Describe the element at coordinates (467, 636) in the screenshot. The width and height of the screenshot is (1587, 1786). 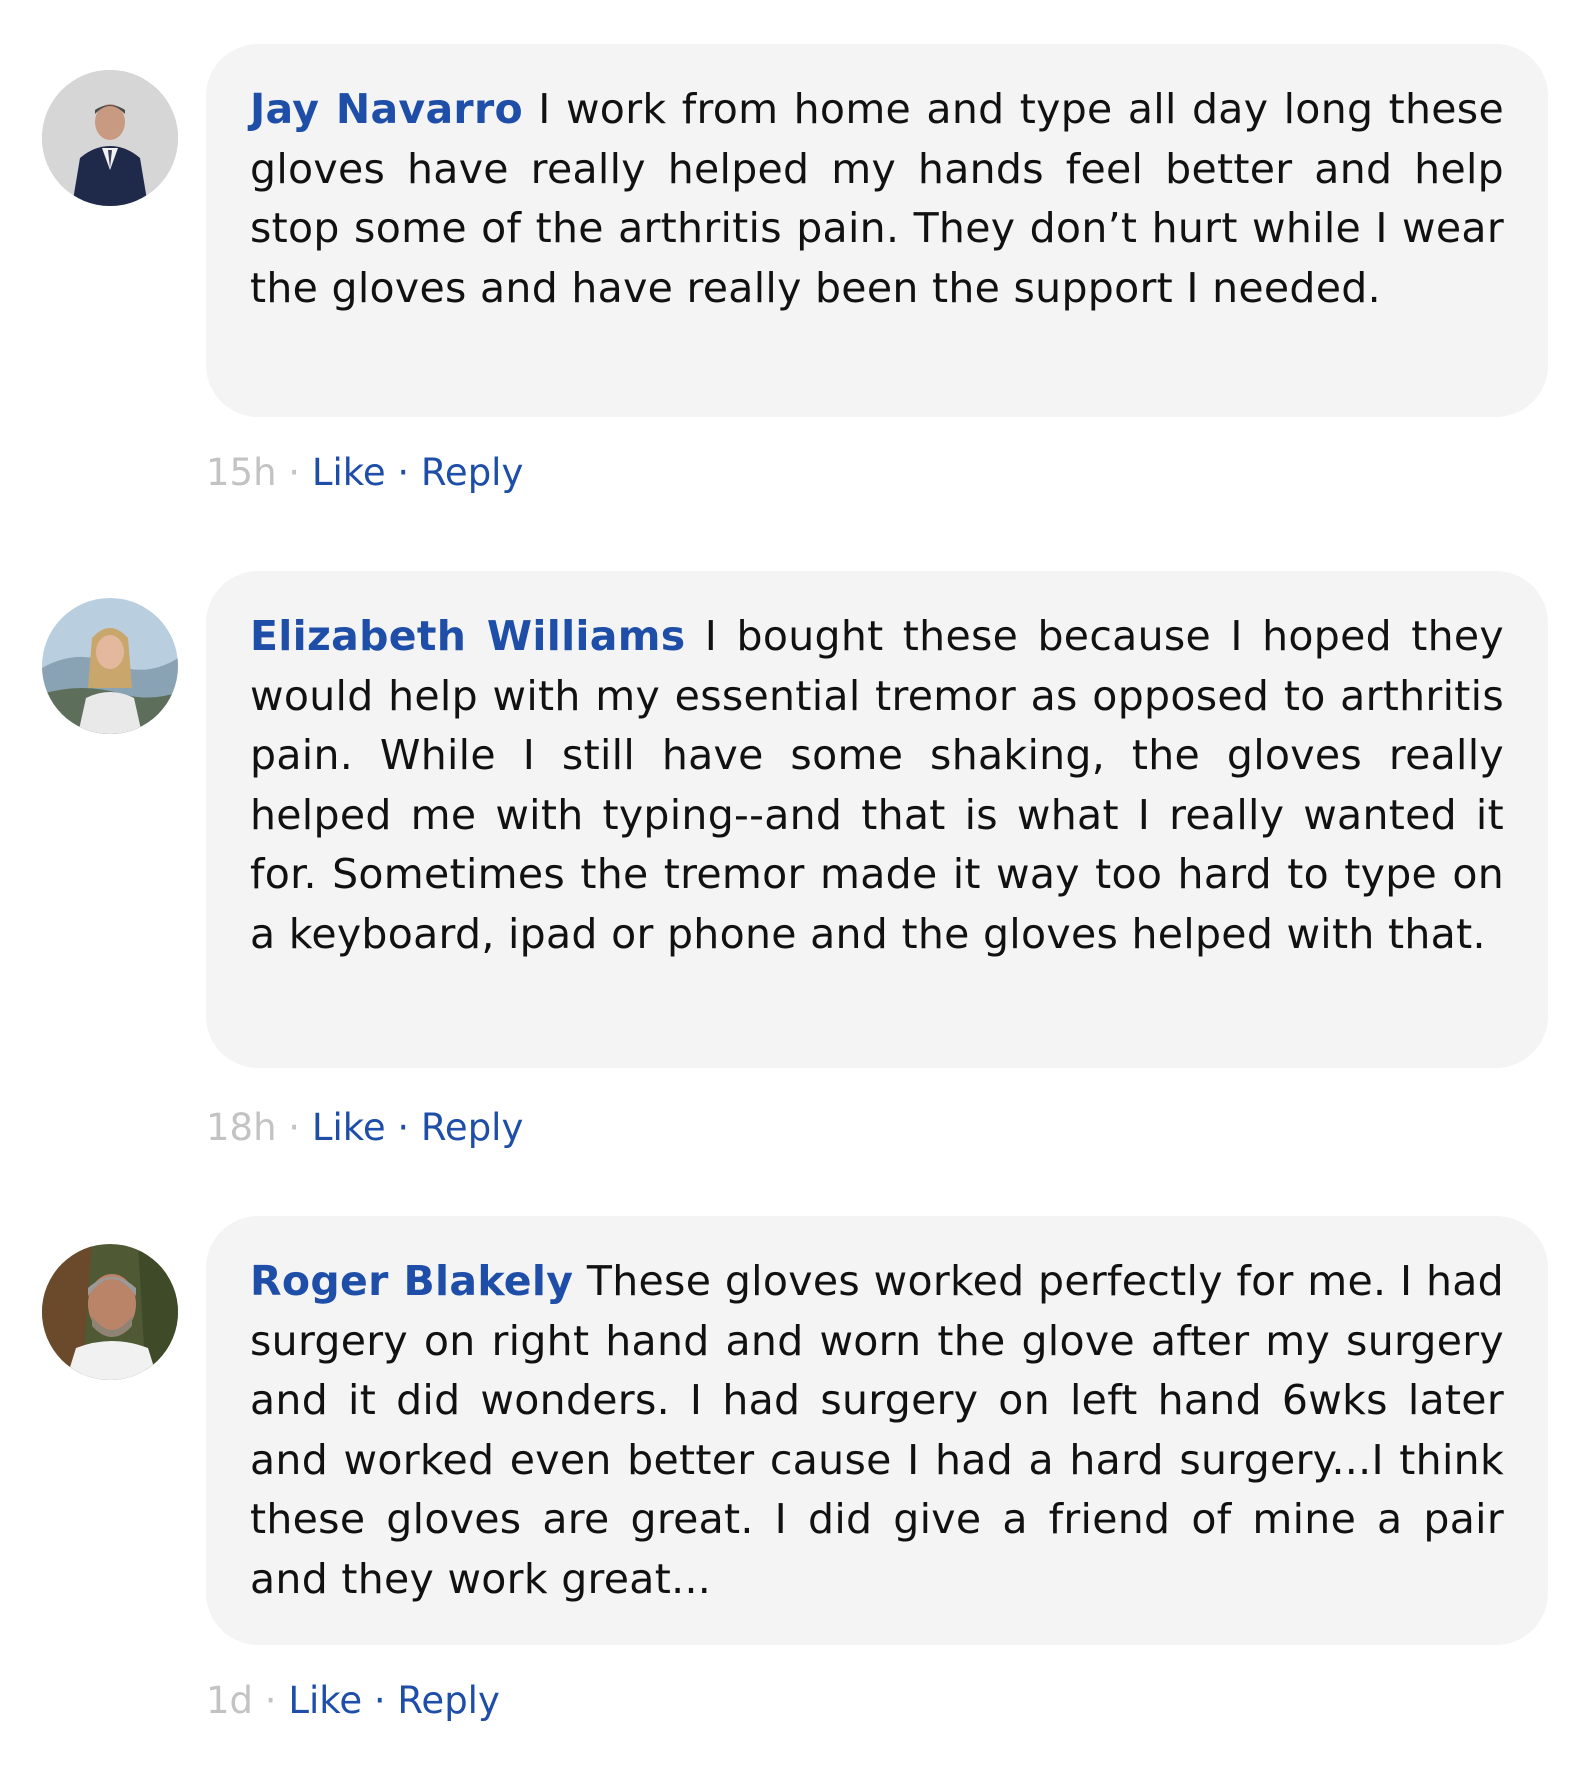
I see `author-name-link: Elizabeth Williams` at that location.